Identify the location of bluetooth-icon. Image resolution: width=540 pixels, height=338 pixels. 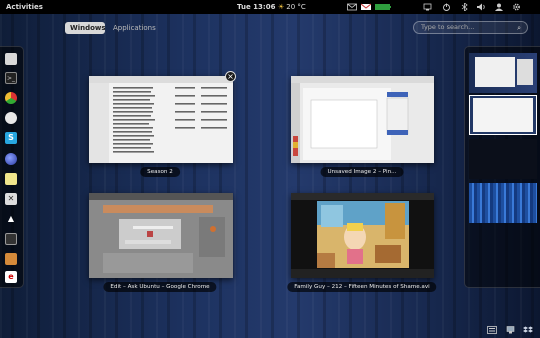
(464, 7).